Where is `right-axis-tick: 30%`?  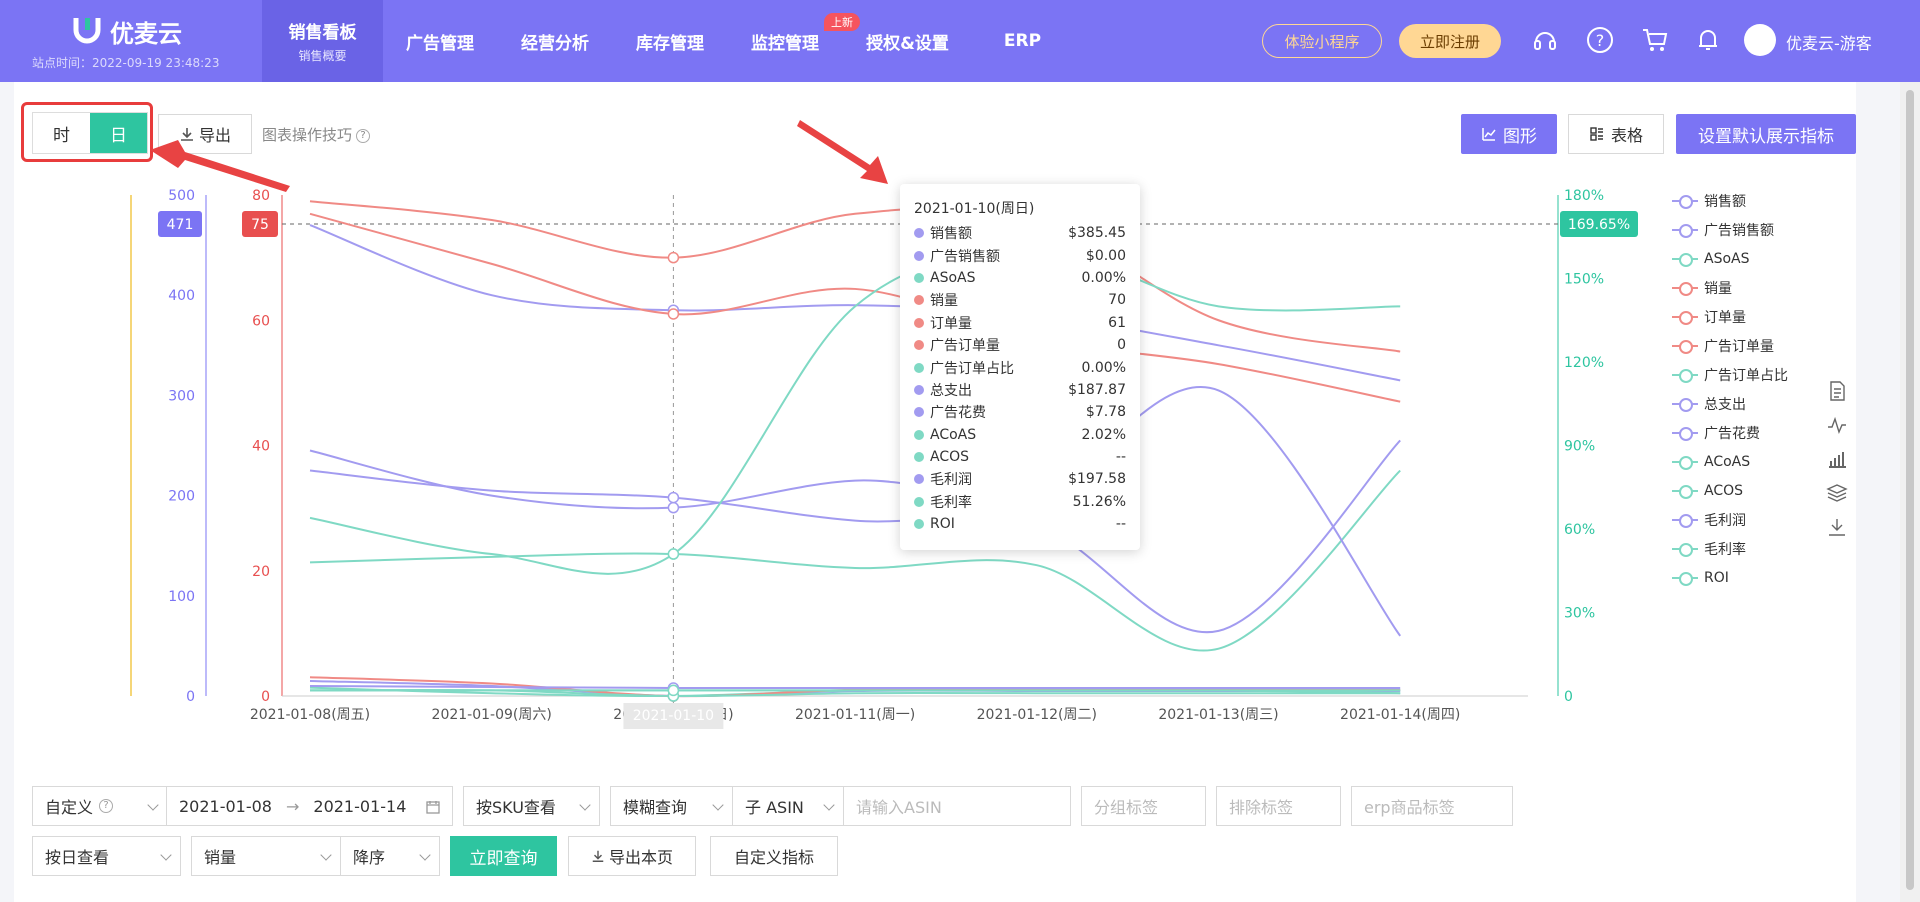
right-axis-tick: 30% is located at coordinates (1579, 614).